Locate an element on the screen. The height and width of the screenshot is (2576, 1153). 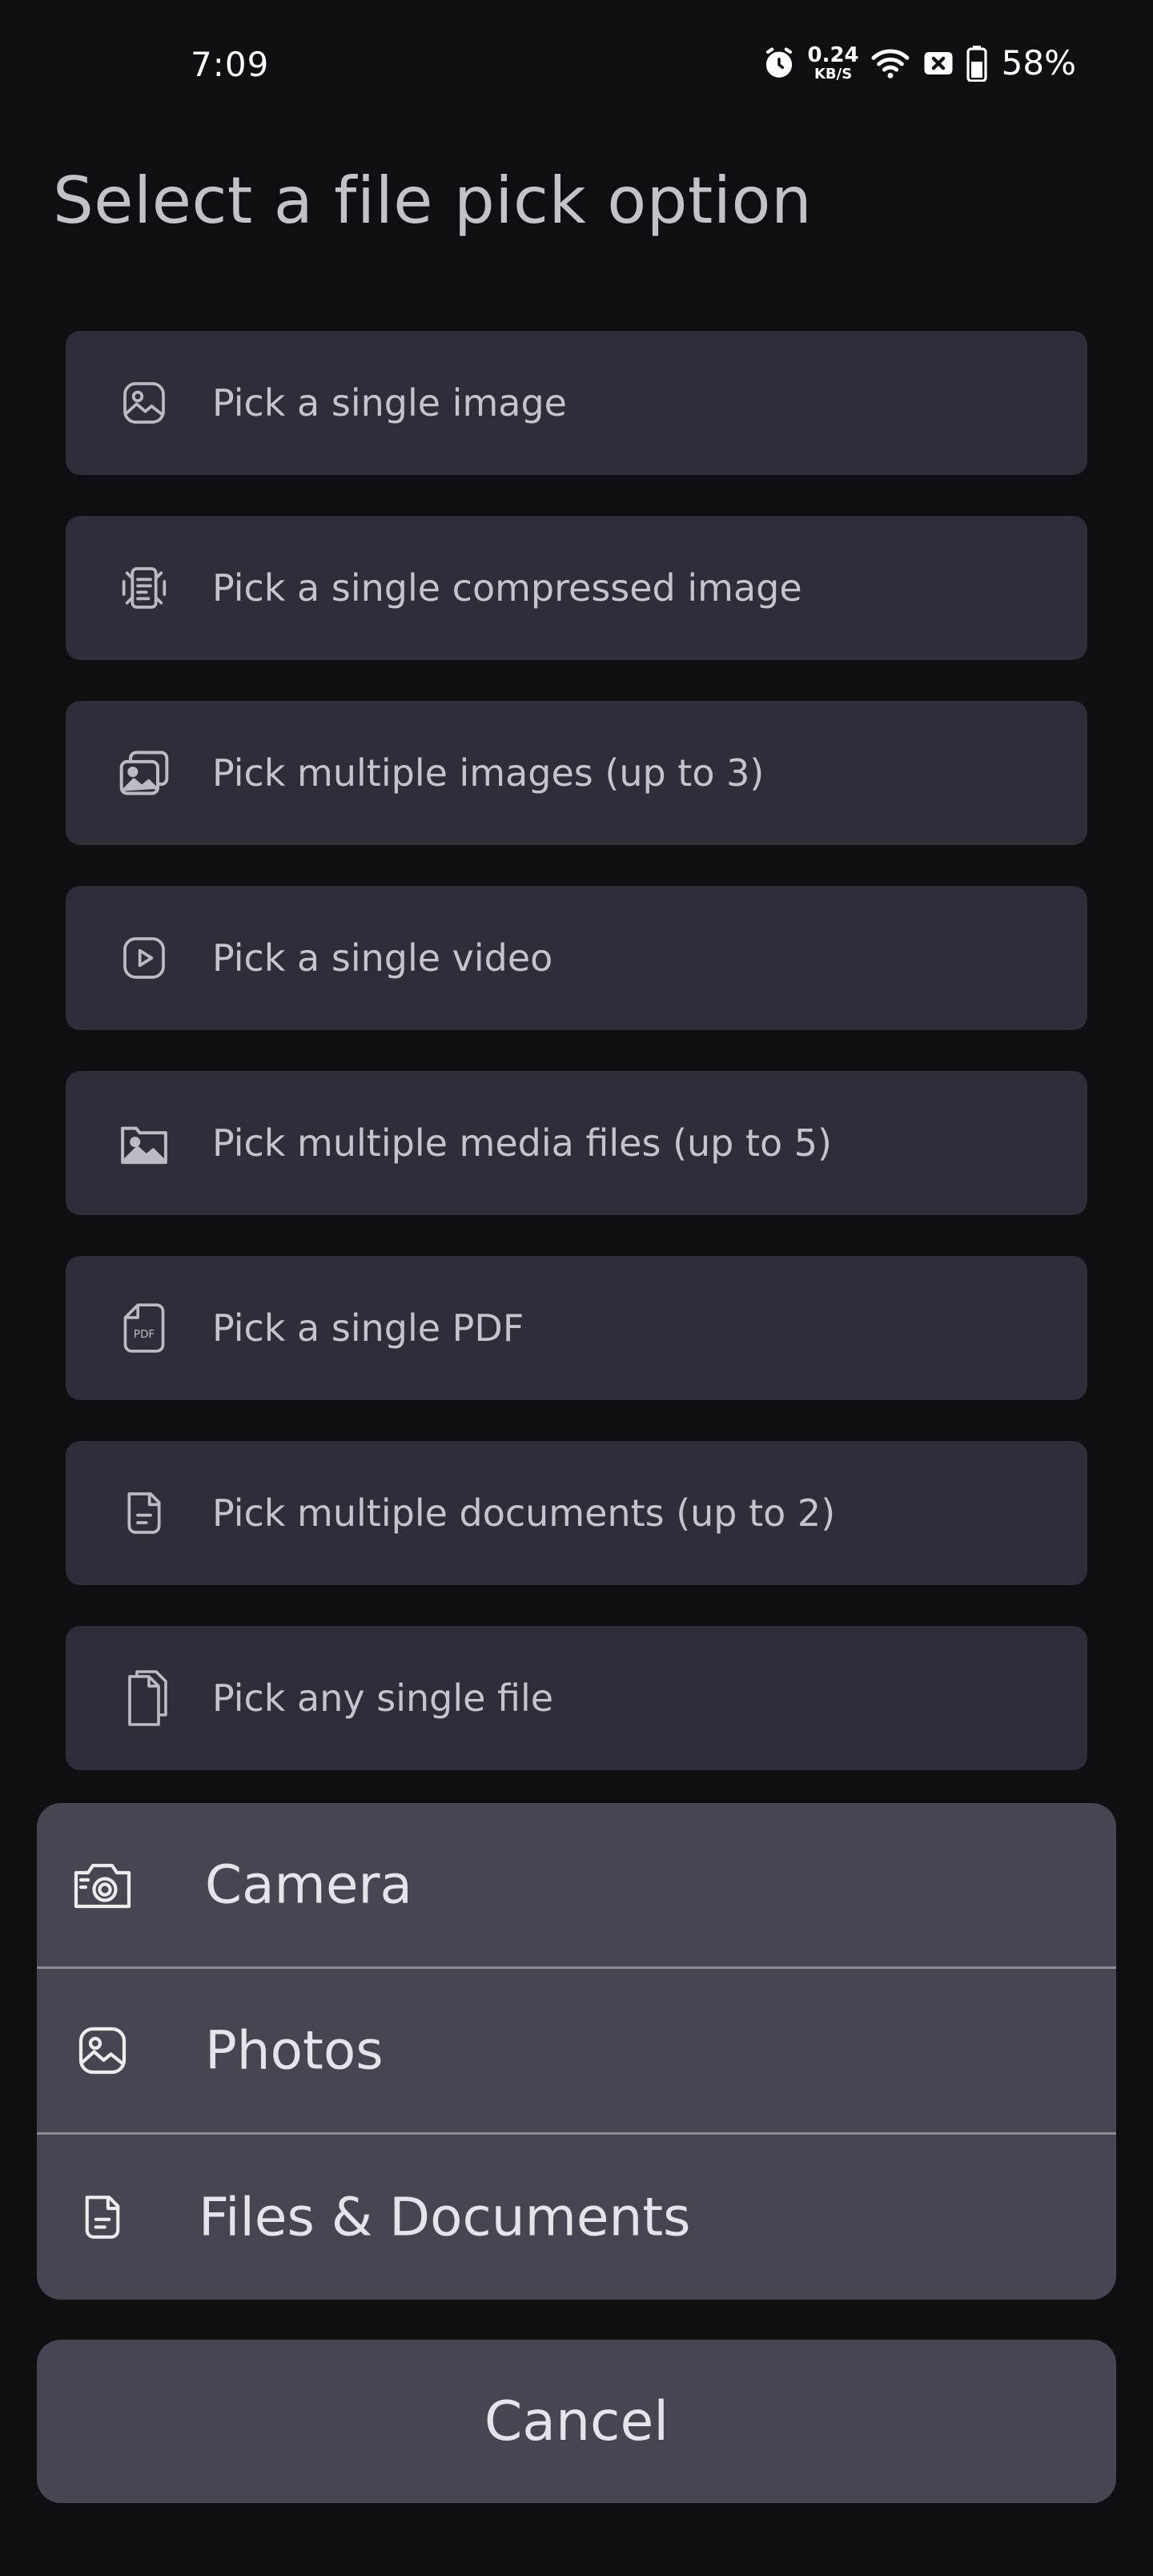
option-label: Pick multiple images (up to 3) is located at coordinates (488, 773).